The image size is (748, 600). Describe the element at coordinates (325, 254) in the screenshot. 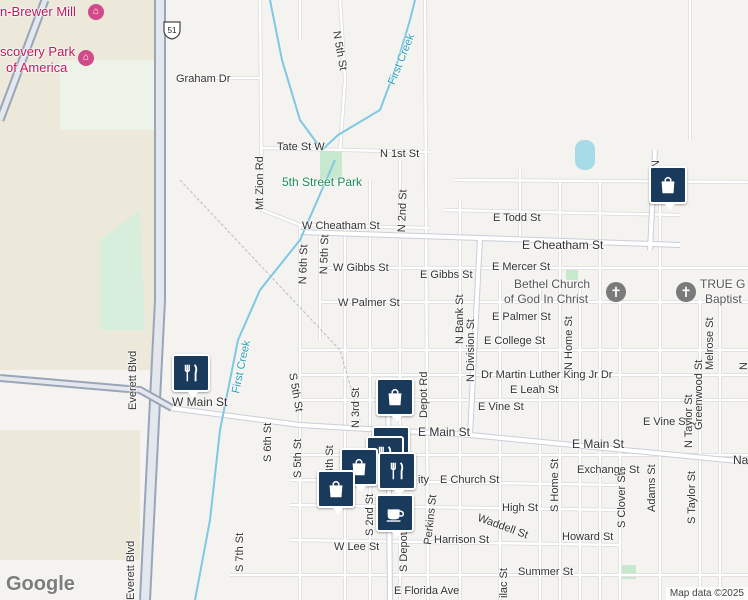

I see `street-label: N 5th St` at that location.